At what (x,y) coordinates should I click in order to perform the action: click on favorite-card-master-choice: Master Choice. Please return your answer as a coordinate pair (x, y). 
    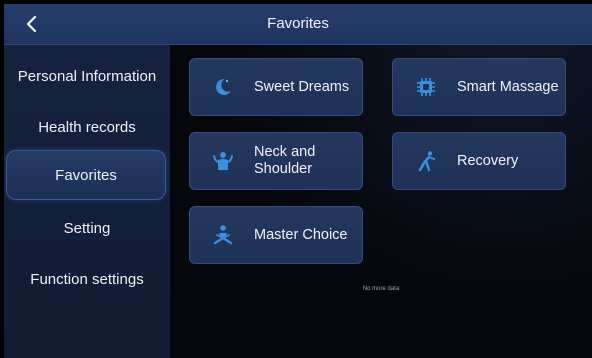
    Looking at the image, I should click on (276, 235).